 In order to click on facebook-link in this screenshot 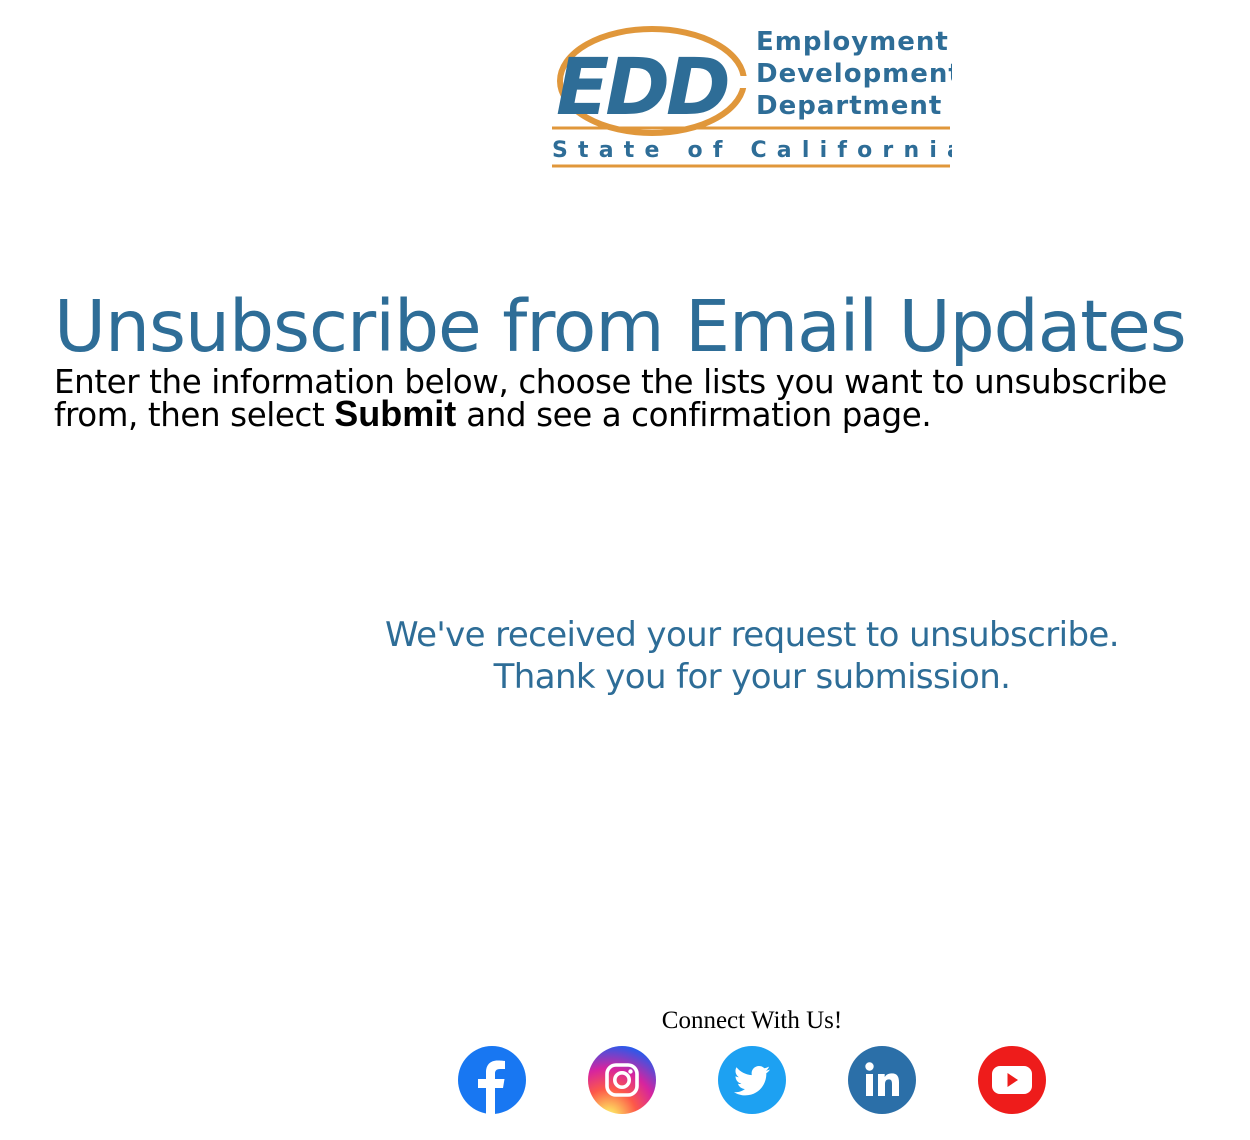, I will do `click(492, 1080)`.